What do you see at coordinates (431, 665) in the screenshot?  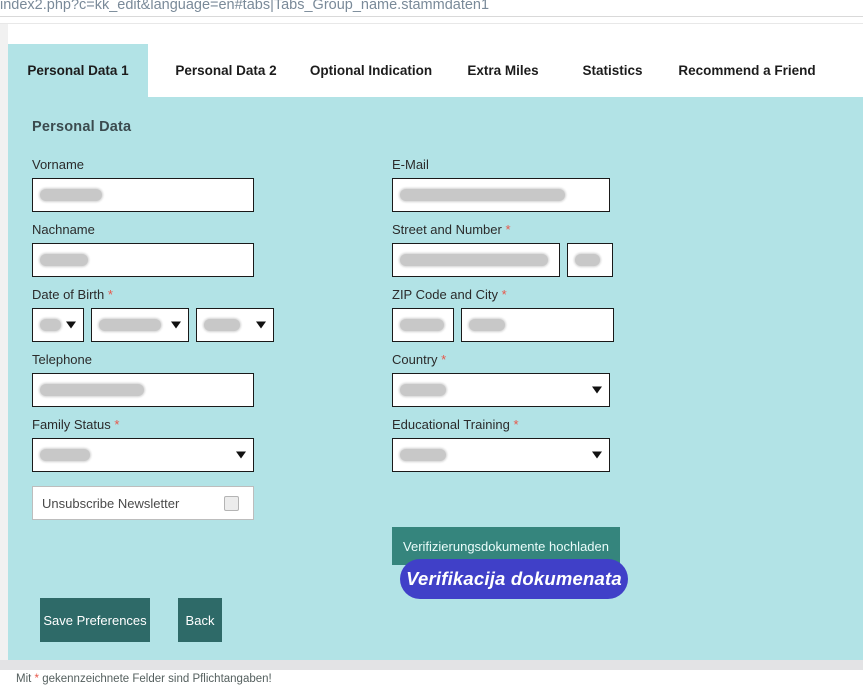 I see `page-bottom-margin` at bounding box center [431, 665].